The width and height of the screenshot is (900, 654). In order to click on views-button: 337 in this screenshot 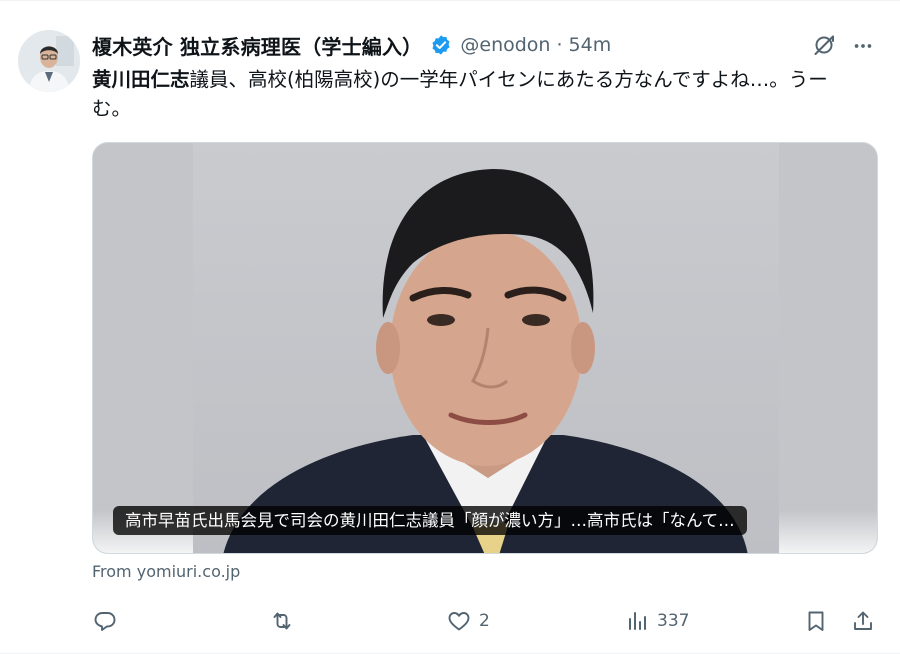, I will do `click(657, 621)`.